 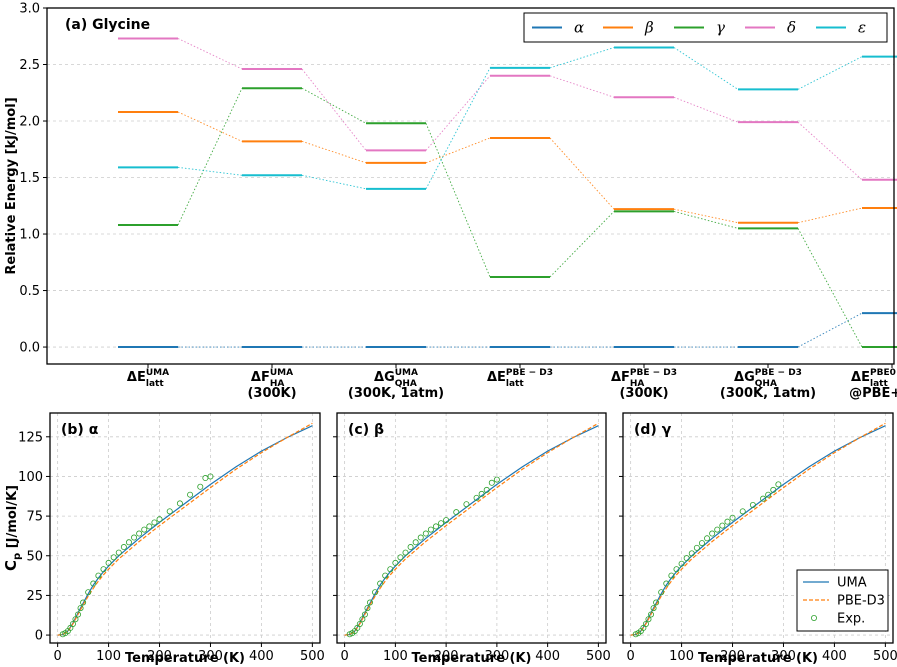 I want to click on ytick-label-a: 2.0, so click(x=29, y=122).